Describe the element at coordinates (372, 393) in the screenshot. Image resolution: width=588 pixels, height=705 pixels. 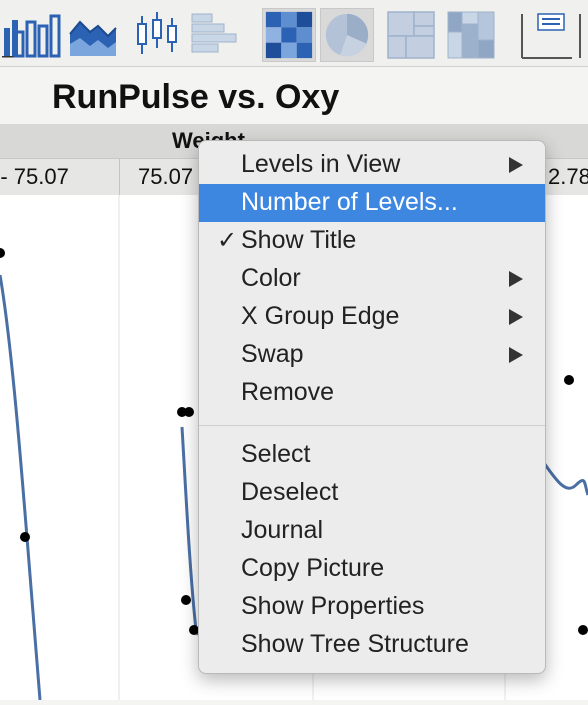
I see `menu-item-remove: Remove` at that location.